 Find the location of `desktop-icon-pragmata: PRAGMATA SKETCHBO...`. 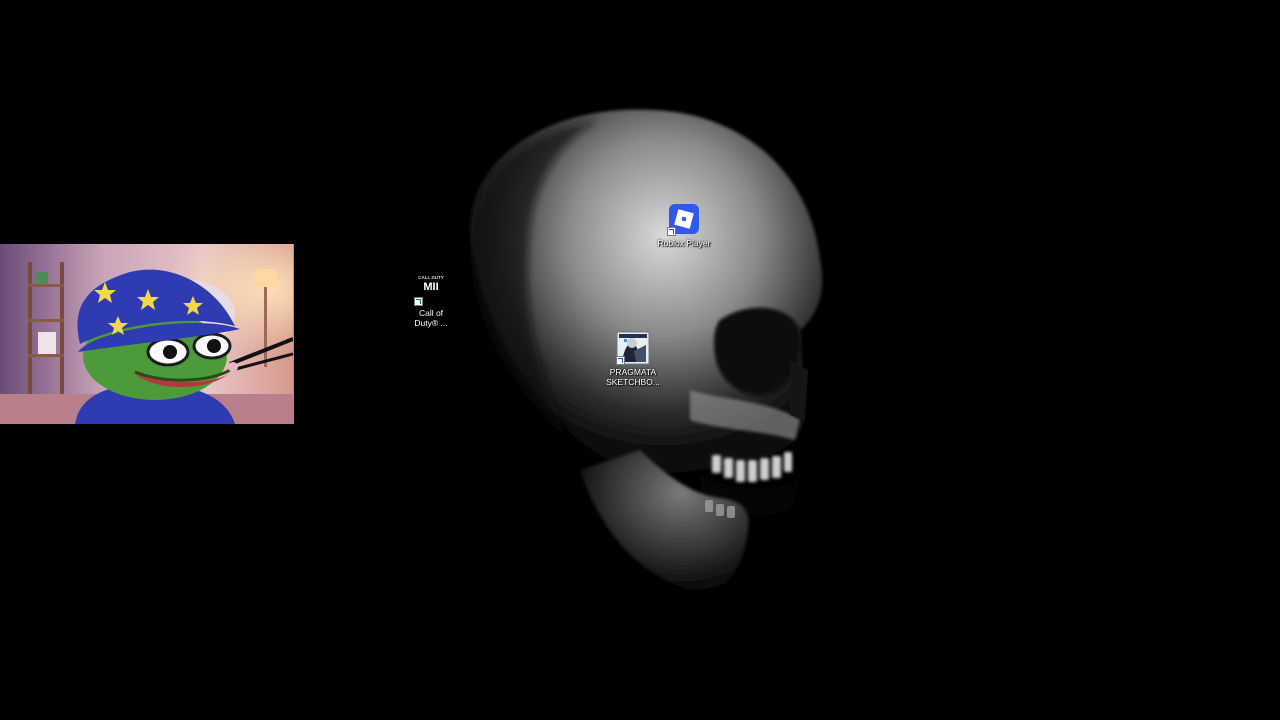

desktop-icon-pragmata: PRAGMATA SKETCHBO... is located at coordinates (633, 359).